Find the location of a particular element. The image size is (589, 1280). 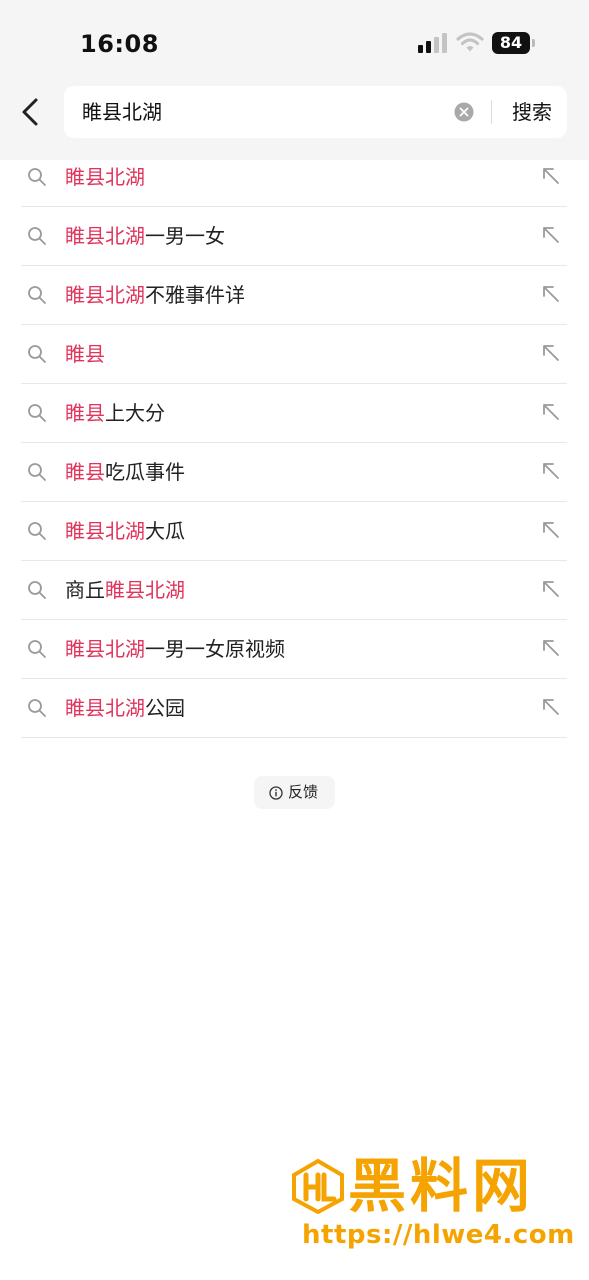

suggestion-text: 睢县北湖公园 is located at coordinates (125, 708).